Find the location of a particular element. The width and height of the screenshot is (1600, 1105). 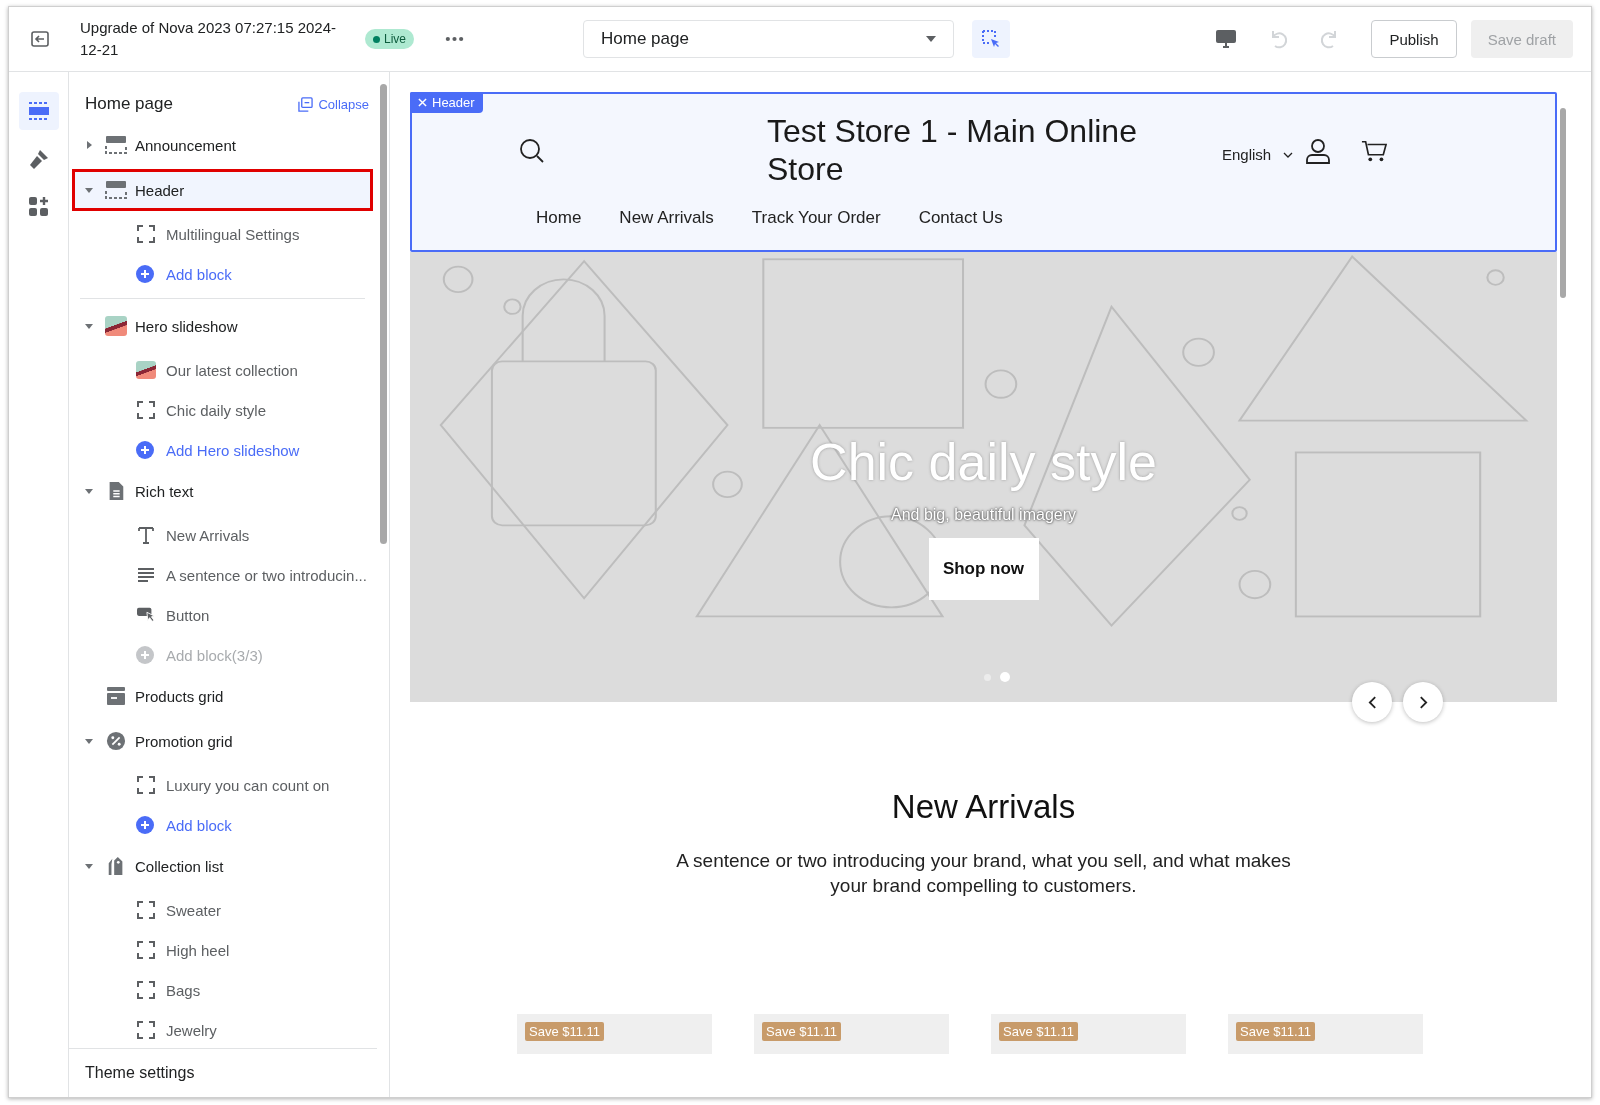

block-item: Luxury you can count on is located at coordinates (222, 785).